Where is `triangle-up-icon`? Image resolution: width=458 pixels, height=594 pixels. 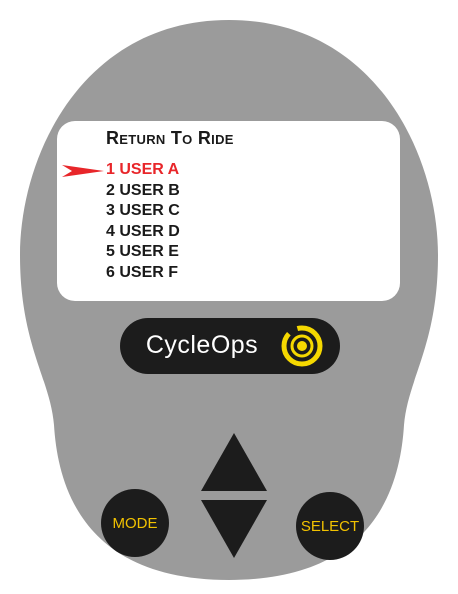
triangle-up-icon is located at coordinates (234, 462).